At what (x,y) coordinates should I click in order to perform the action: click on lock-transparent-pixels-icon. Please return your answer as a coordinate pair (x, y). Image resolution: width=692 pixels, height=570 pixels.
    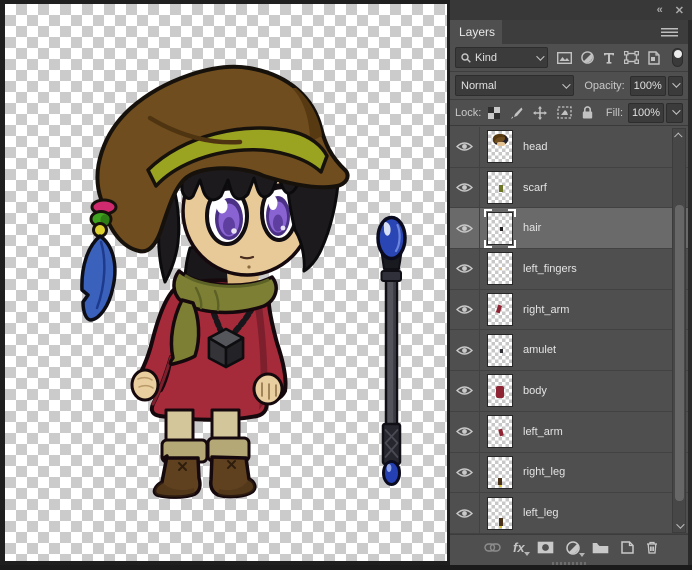
    Looking at the image, I should click on (494, 112).